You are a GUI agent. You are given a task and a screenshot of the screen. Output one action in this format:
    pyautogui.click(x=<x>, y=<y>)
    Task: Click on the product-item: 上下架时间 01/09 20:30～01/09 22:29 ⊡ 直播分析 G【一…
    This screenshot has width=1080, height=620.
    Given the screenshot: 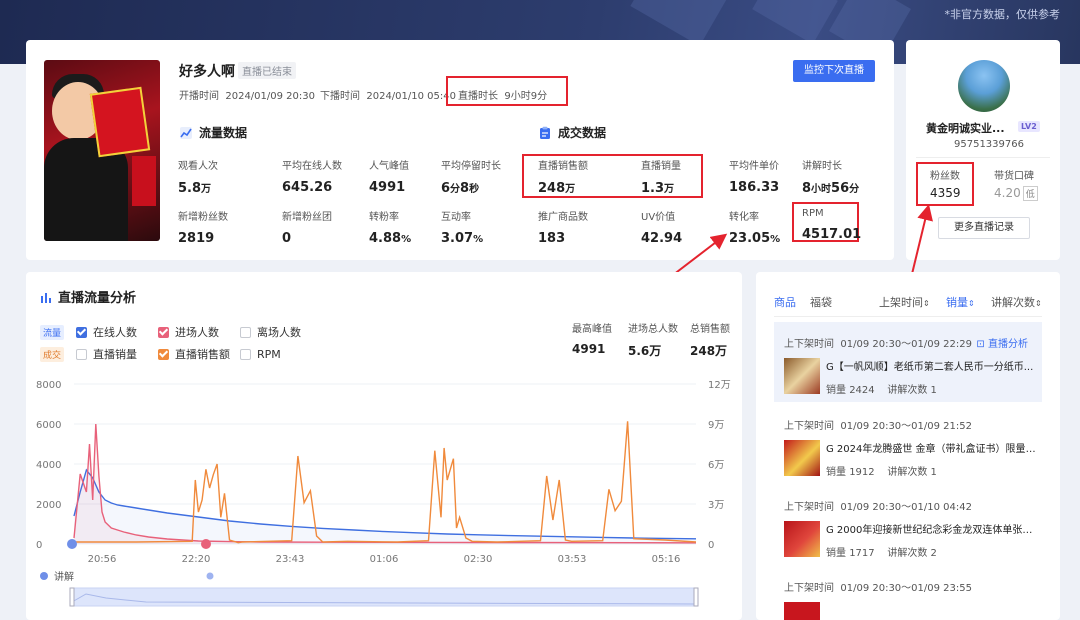 What is the action you would take?
    pyautogui.click(x=908, y=365)
    